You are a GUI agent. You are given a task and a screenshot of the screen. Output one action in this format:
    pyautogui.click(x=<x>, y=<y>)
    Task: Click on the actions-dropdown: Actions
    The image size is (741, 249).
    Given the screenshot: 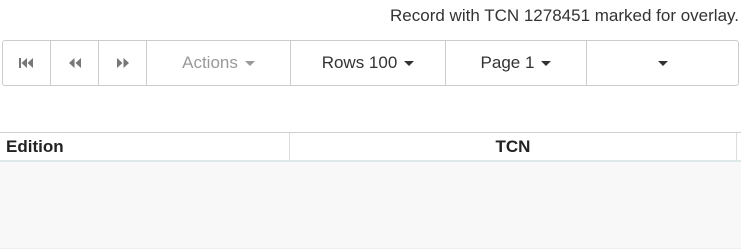 What is the action you would take?
    pyautogui.click(x=219, y=63)
    